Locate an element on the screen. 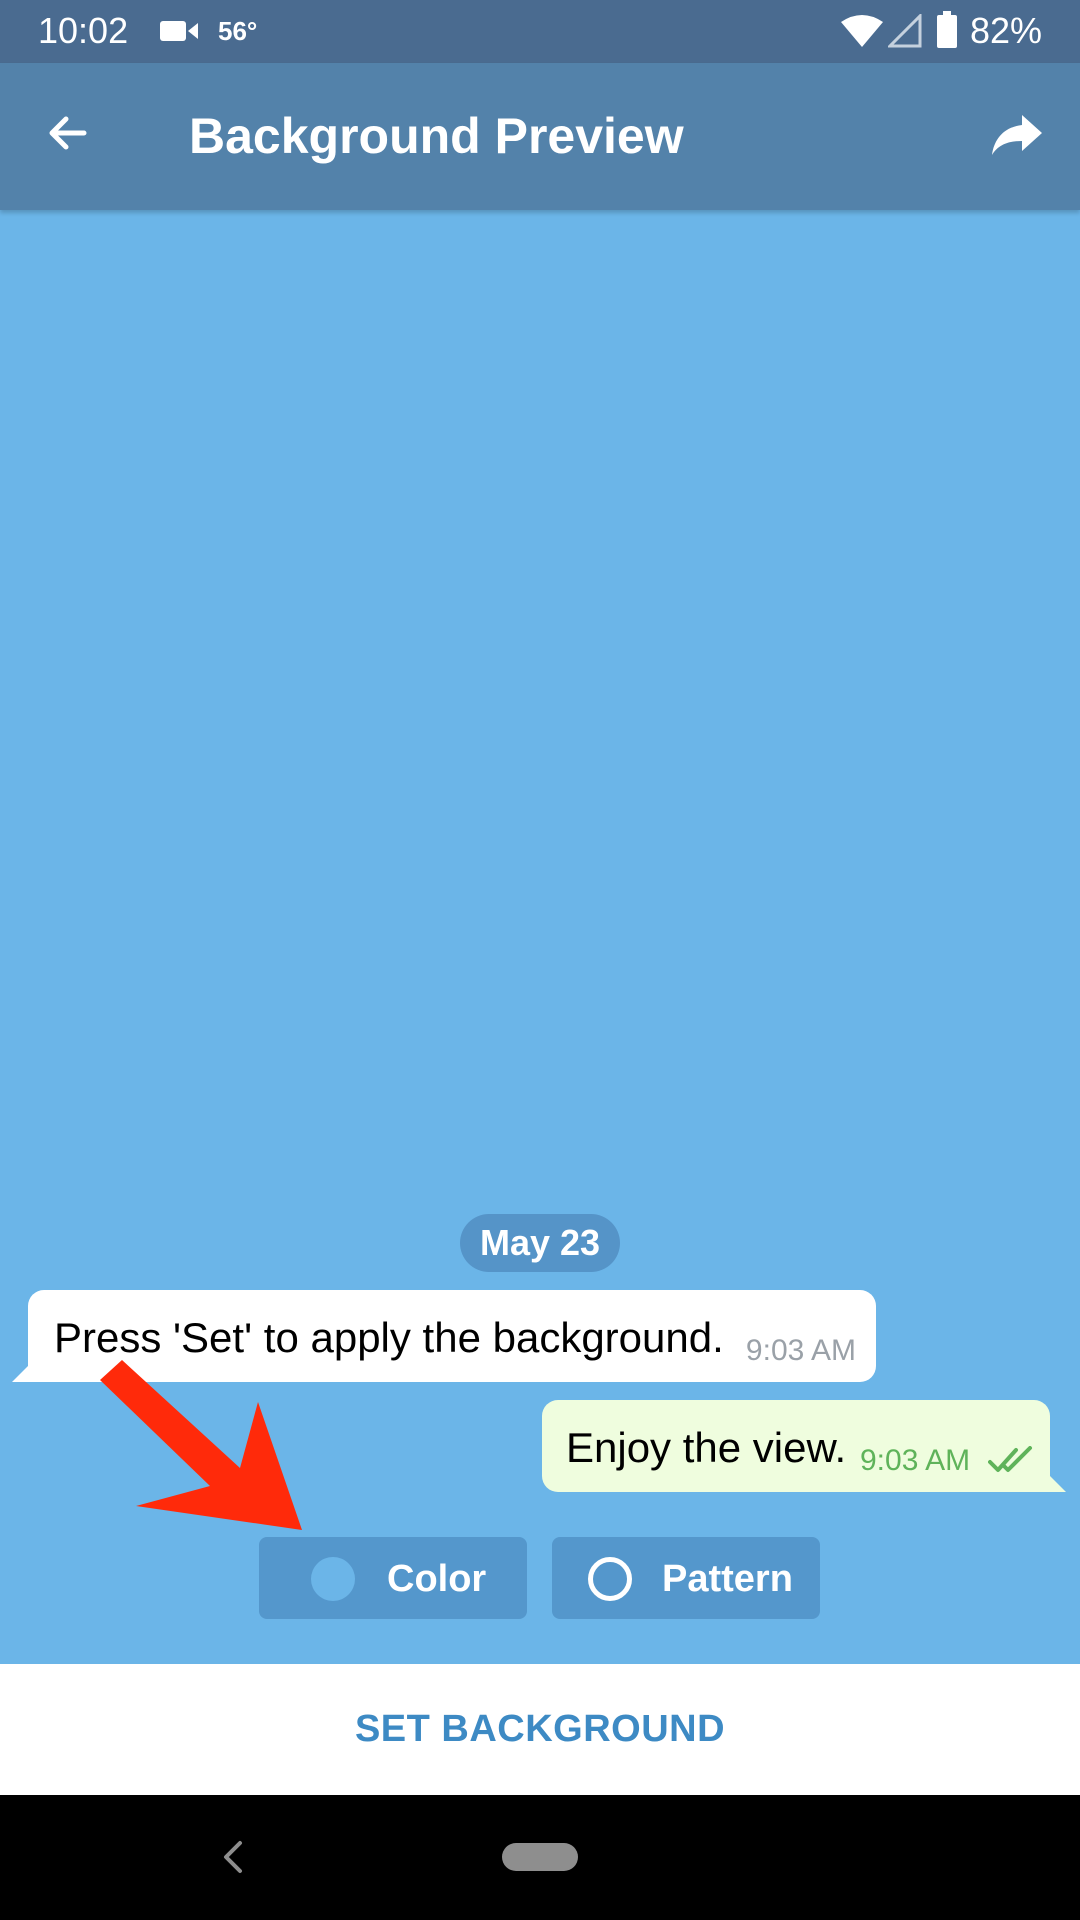  color-option-button: Color is located at coordinates (393, 1578).